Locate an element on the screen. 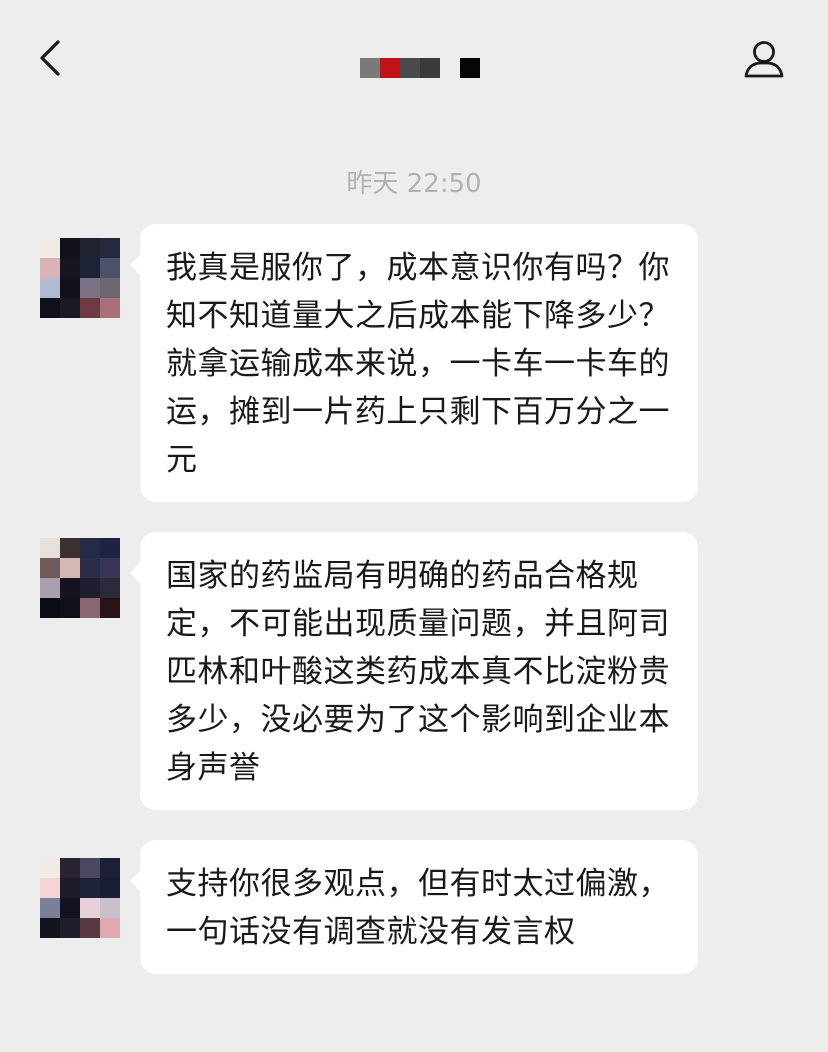 Image resolution: width=828 pixels, height=1052 pixels. person-icon is located at coordinates (764, 59).